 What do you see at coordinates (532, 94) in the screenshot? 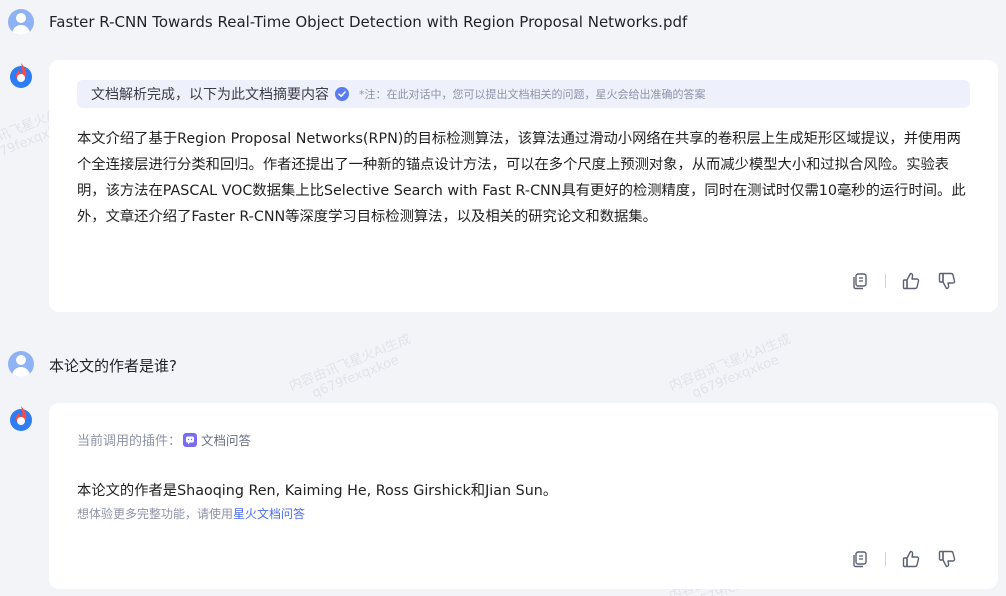
I see `notice-note: *注：在此对话中，您可以提出文档相关的问题，星火会给出准确的答案` at bounding box center [532, 94].